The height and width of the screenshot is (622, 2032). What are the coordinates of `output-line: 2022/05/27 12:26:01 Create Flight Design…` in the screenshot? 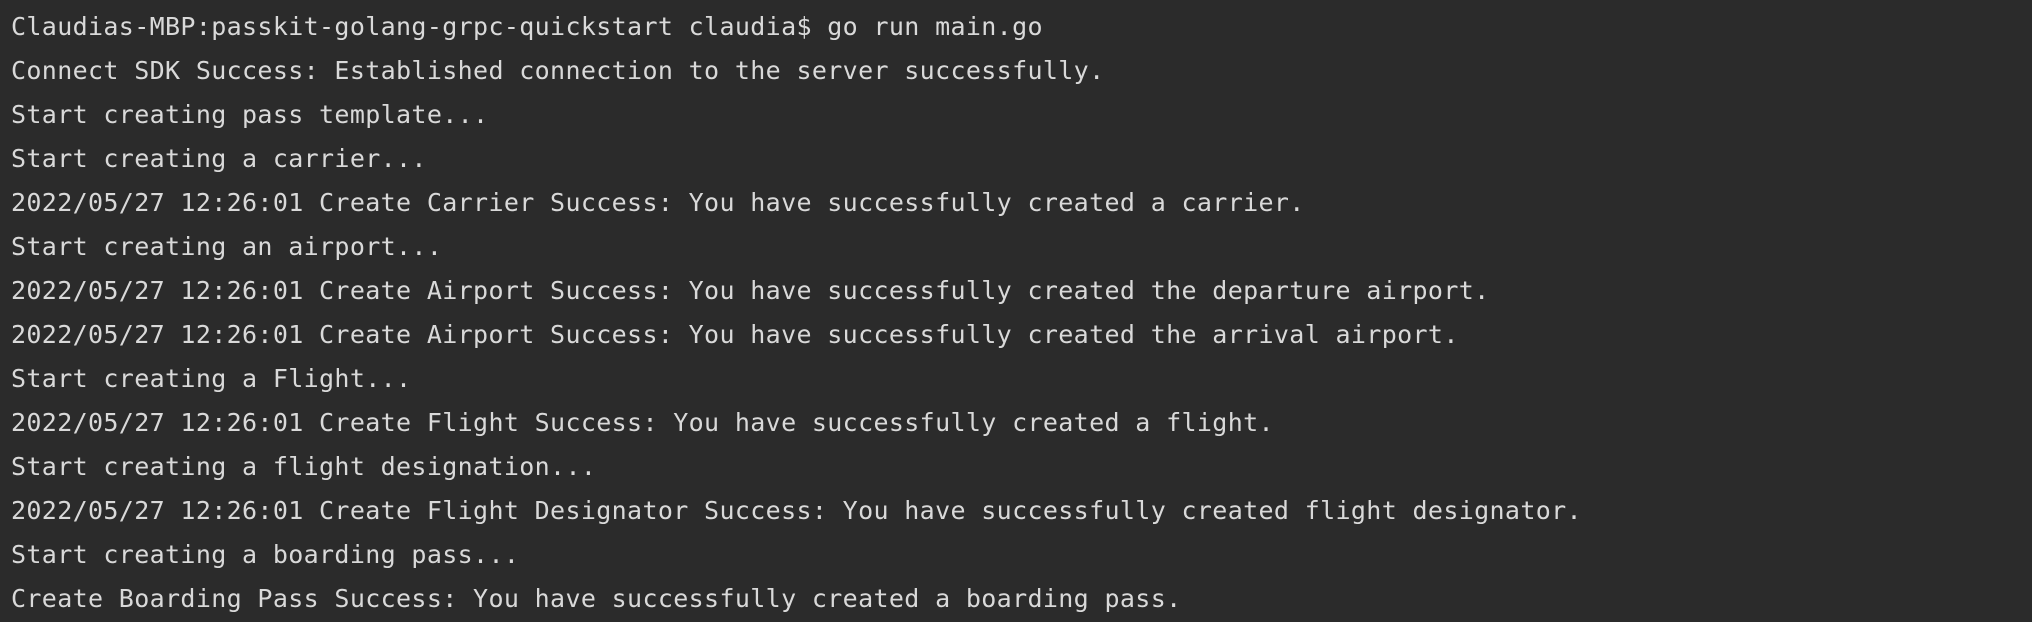 It's located at (796, 510).